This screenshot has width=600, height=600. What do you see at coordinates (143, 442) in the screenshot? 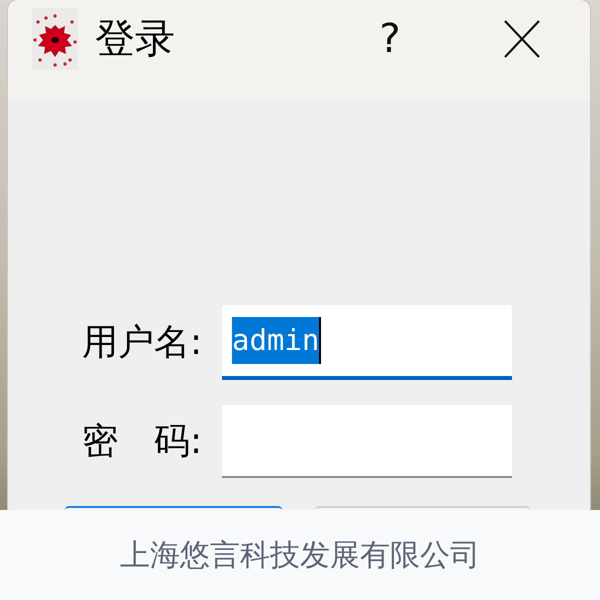
I see `field-label: 密 码:` at bounding box center [143, 442].